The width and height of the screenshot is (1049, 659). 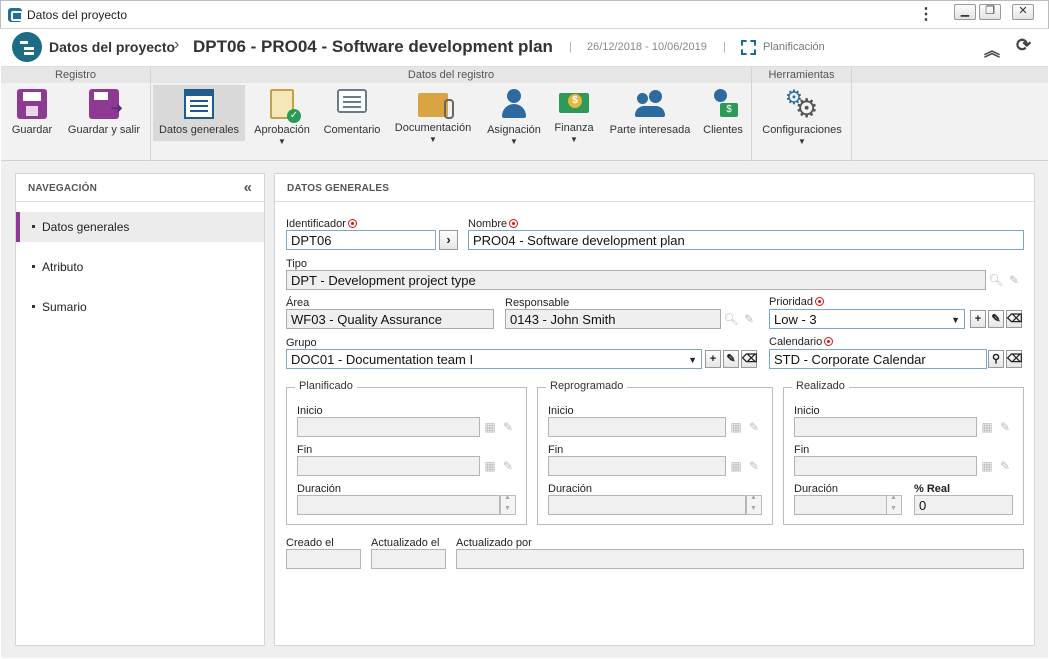 What do you see at coordinates (647, 505) in the screenshot?
I see `rescheduled-duration-field` at bounding box center [647, 505].